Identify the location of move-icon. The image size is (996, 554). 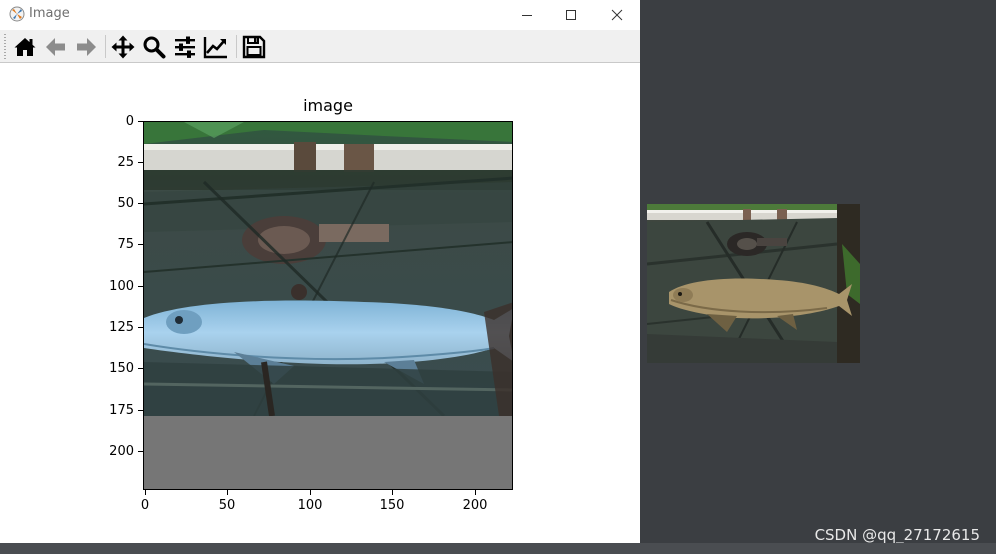
(123, 47).